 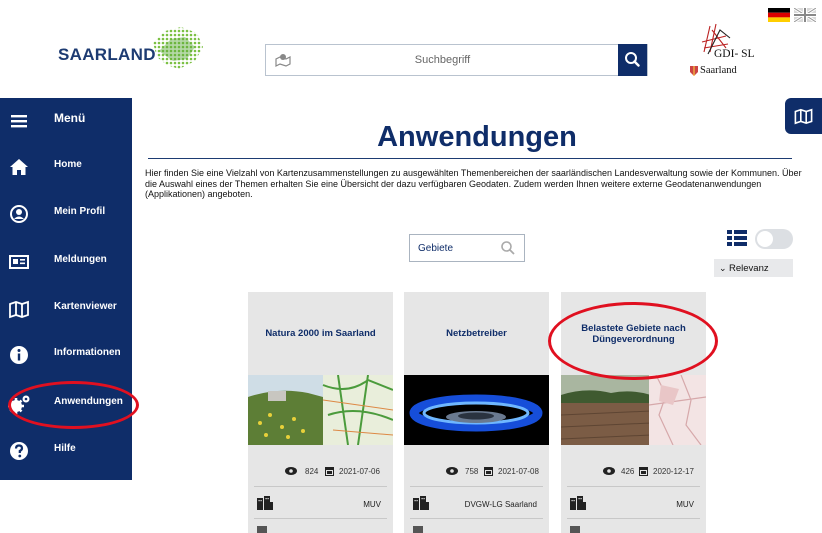 What do you see at coordinates (73, 405) in the screenshot?
I see `highlight-oval-anwendungen` at bounding box center [73, 405].